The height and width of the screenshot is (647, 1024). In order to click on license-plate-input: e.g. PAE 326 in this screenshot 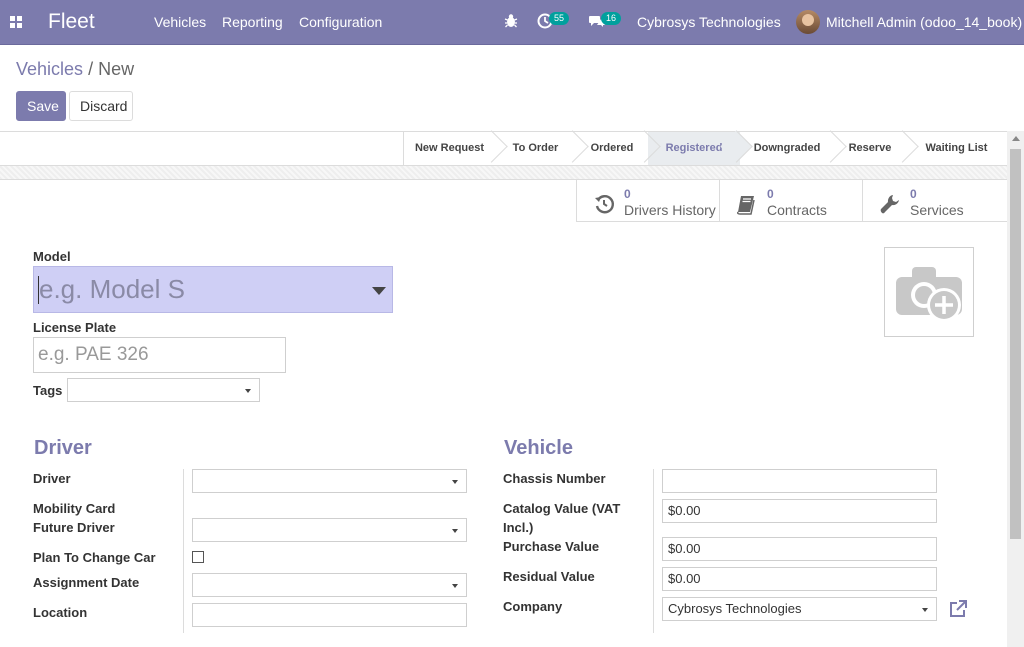, I will do `click(159, 355)`.